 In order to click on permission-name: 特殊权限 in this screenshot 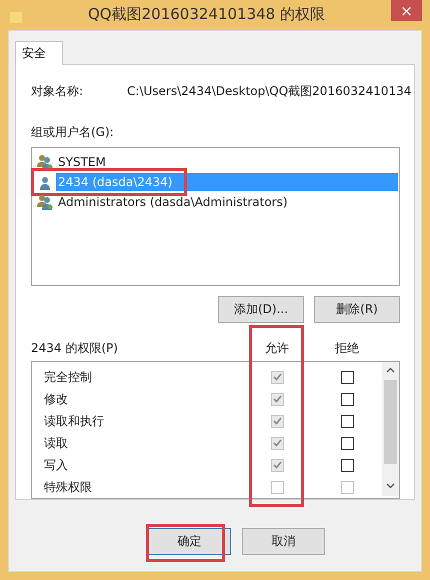, I will do `click(68, 487)`.